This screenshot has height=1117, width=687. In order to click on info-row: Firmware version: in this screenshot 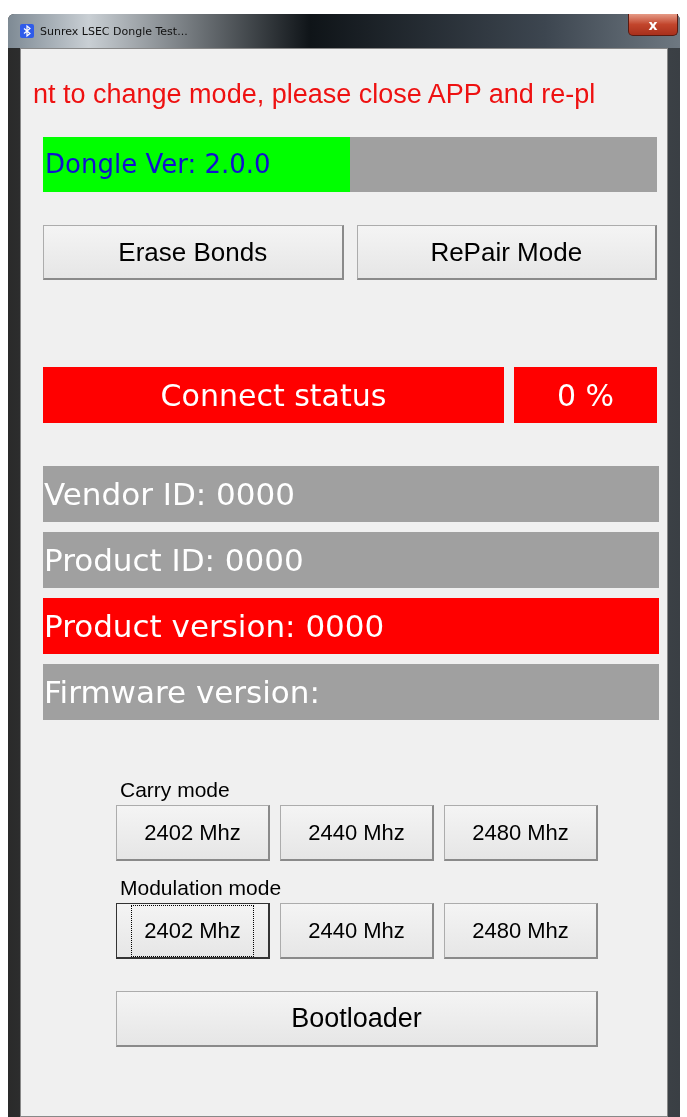, I will do `click(351, 692)`.